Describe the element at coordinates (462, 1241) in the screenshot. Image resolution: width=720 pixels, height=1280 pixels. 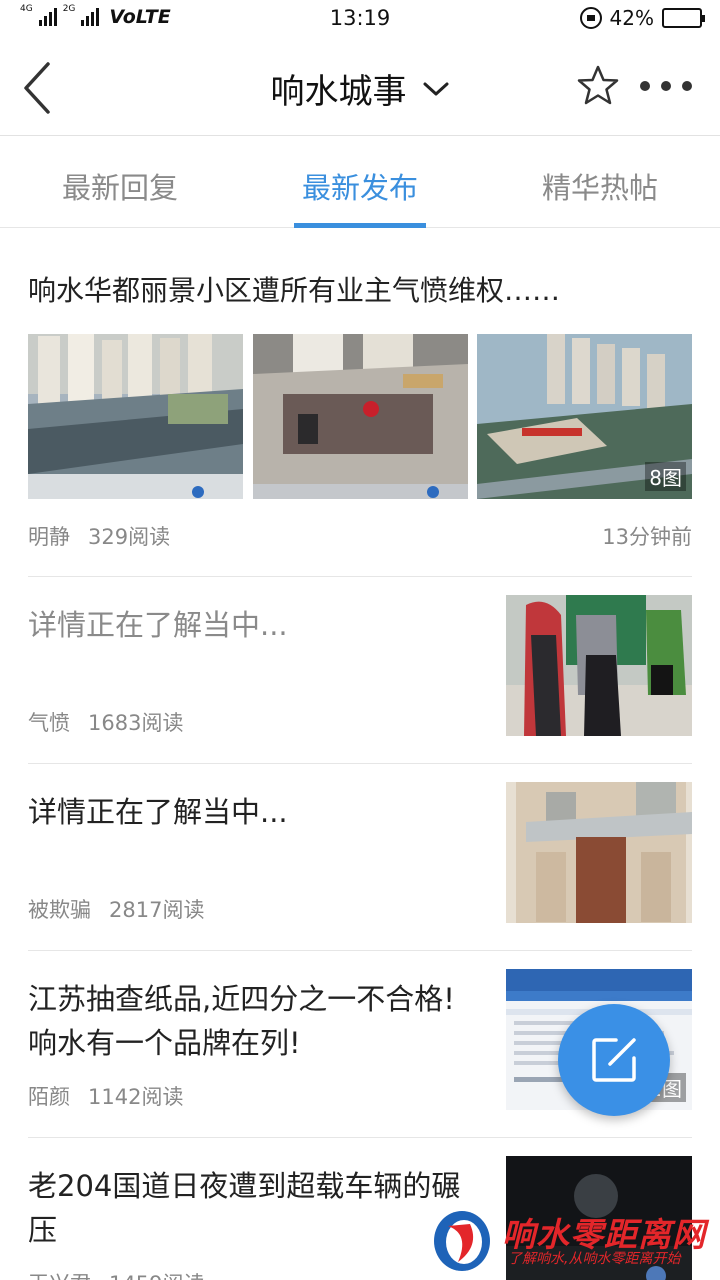
I see `watermark-logo` at that location.